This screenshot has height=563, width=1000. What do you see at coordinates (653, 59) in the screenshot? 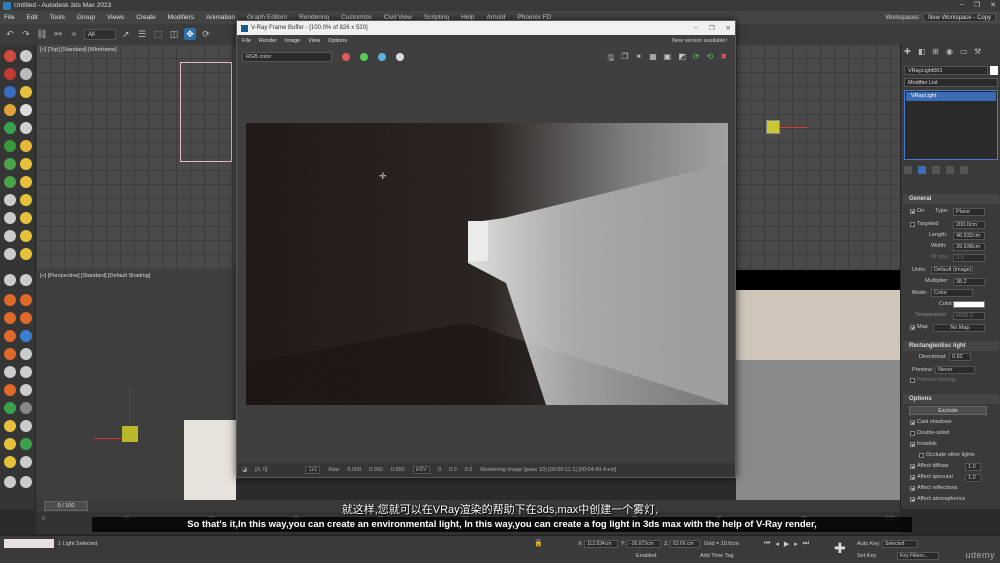
I see `lens-effects-icon: ▦` at bounding box center [653, 59].